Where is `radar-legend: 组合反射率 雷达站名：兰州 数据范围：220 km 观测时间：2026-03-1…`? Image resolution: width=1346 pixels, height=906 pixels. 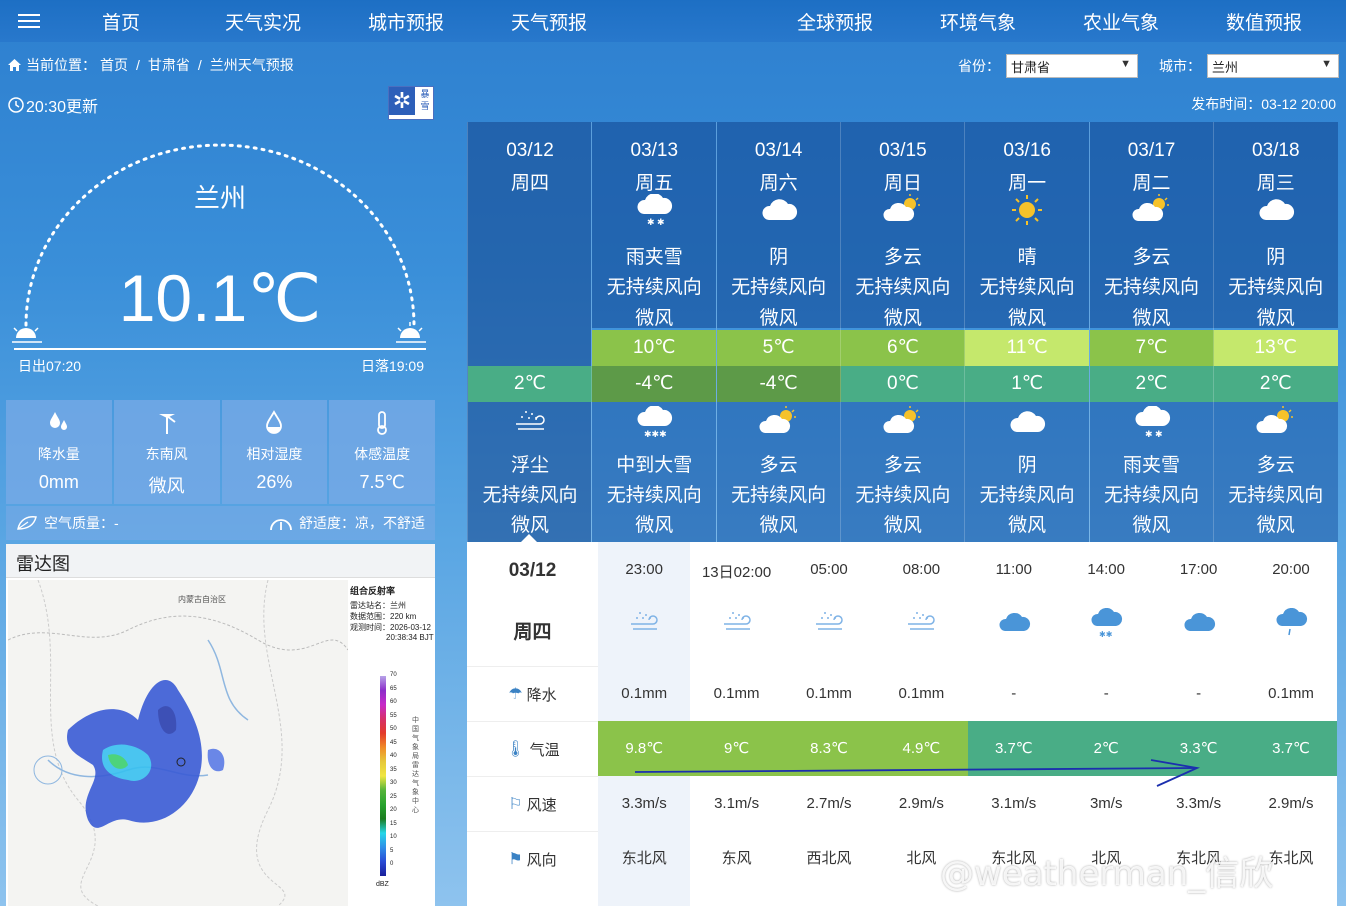 radar-legend: 组合反射率 雷达站名：兰州 数据范围：220 km 观测时间：2026-03-1… is located at coordinates (392, 737).